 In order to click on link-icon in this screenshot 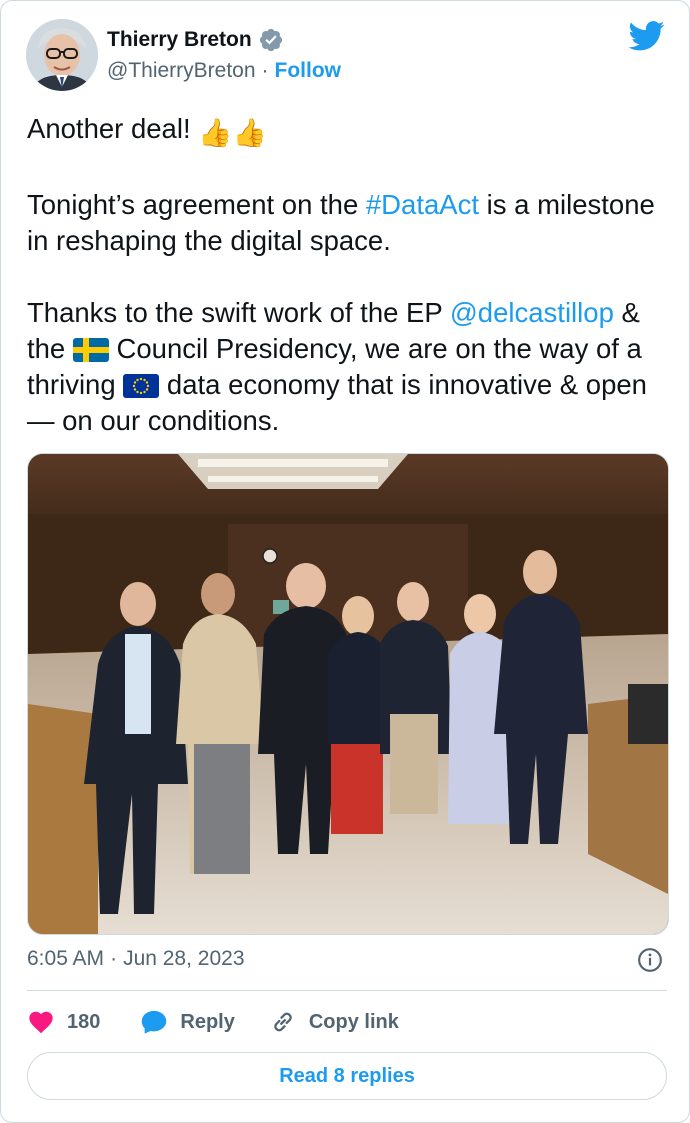, I will do `click(283, 1022)`.